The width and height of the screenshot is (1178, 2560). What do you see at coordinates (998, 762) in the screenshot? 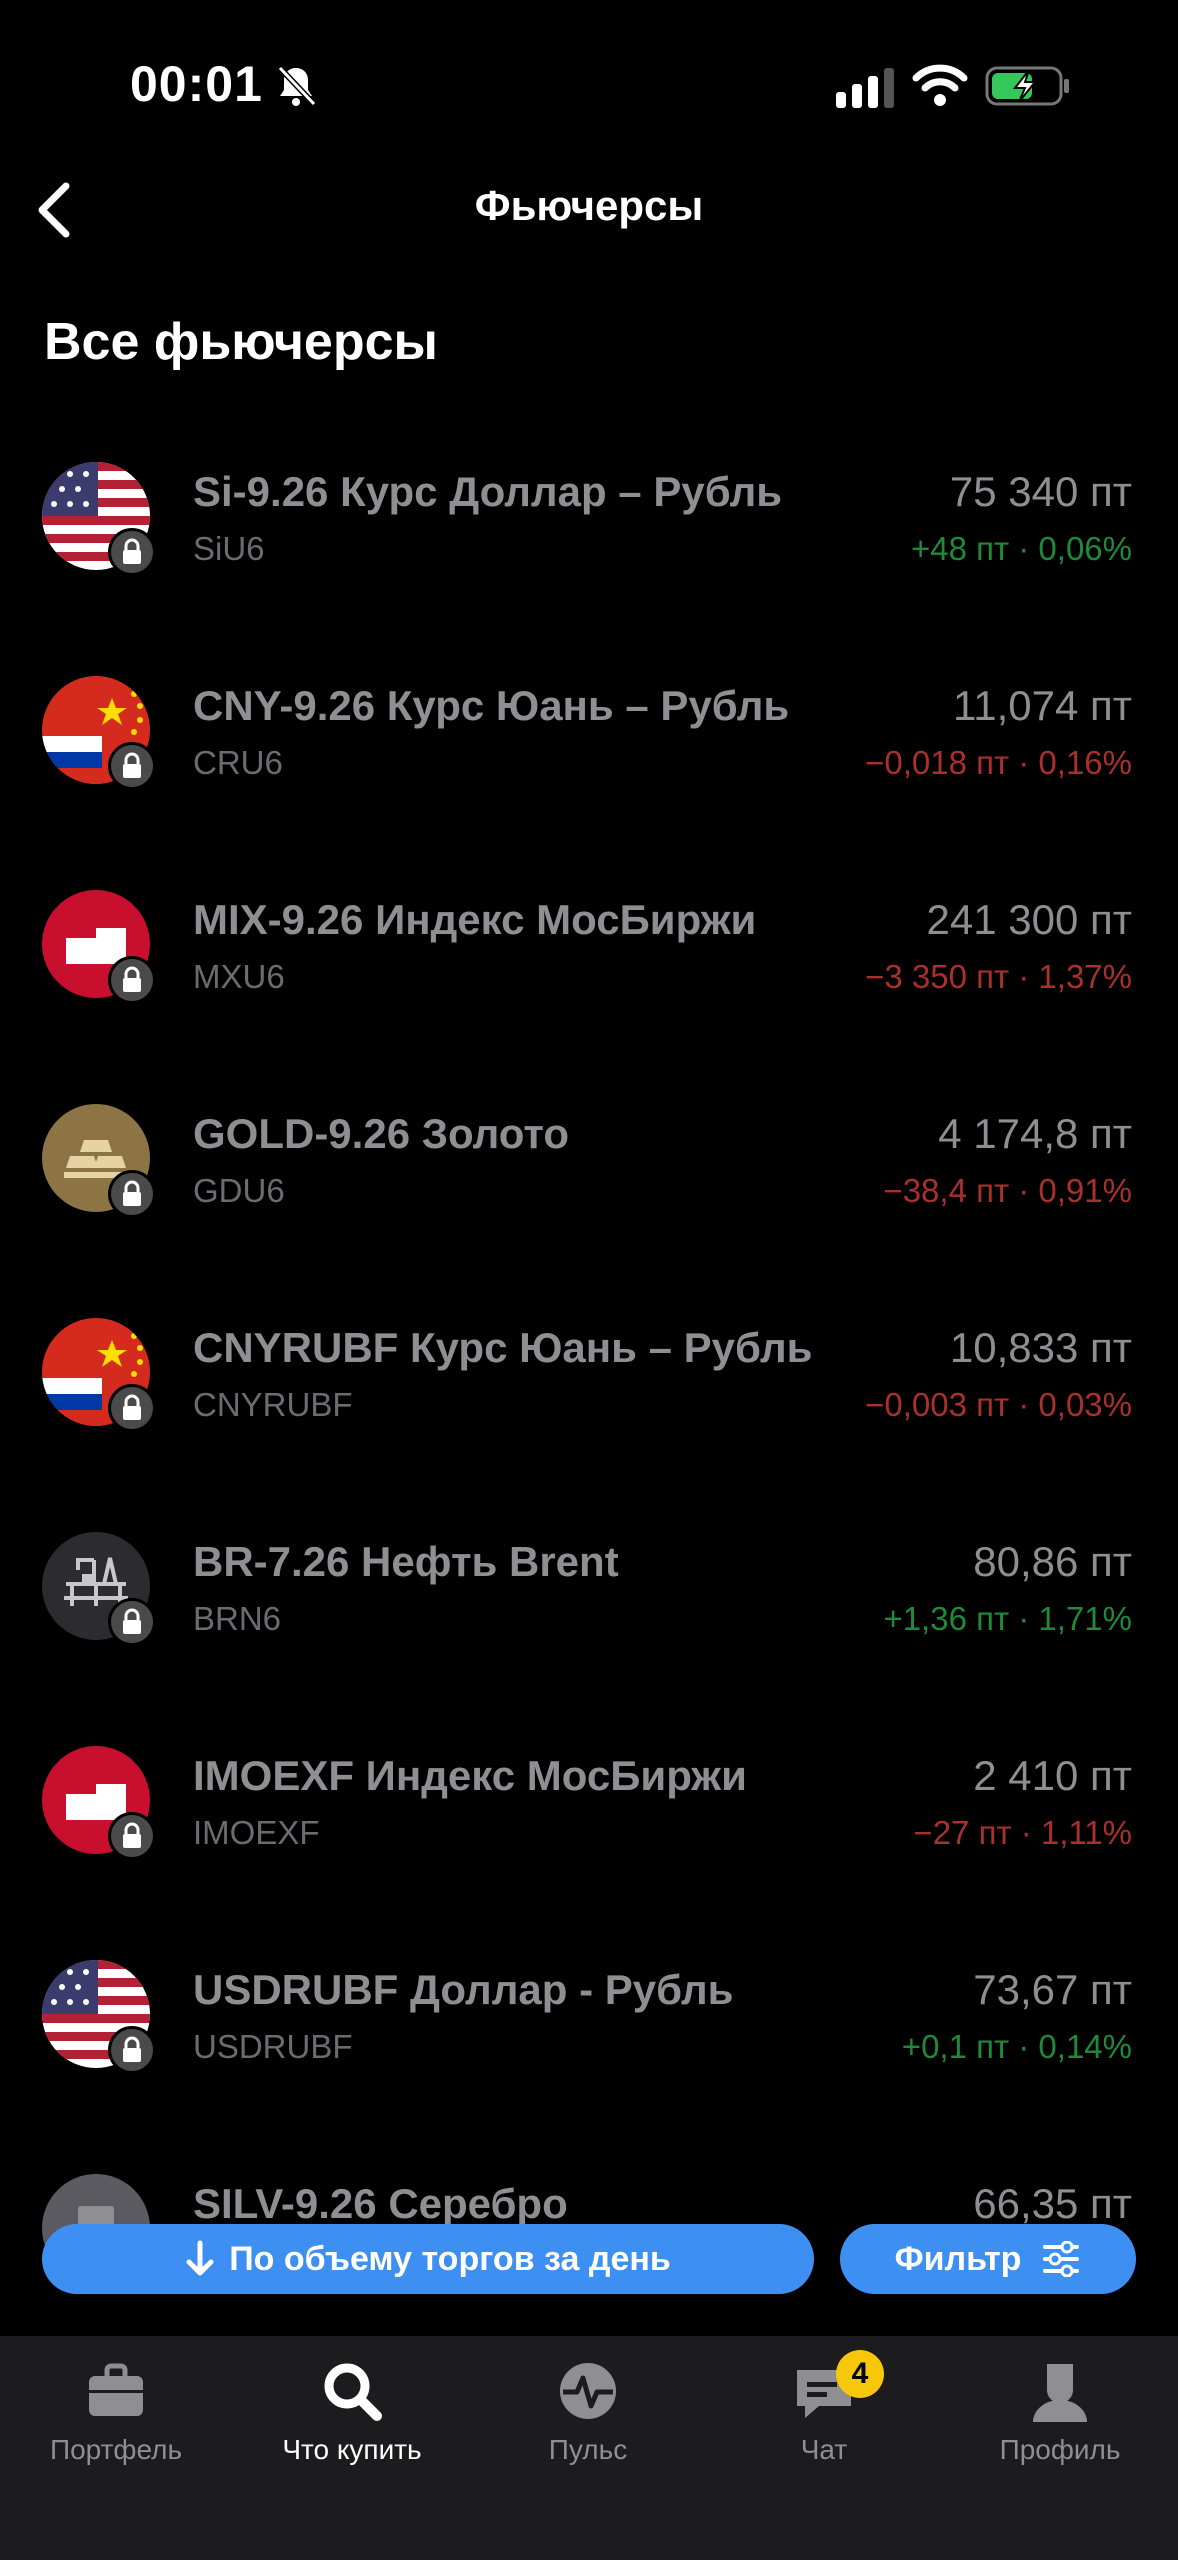
I see `future-change: −0,018 пт · 0,16%` at bounding box center [998, 762].